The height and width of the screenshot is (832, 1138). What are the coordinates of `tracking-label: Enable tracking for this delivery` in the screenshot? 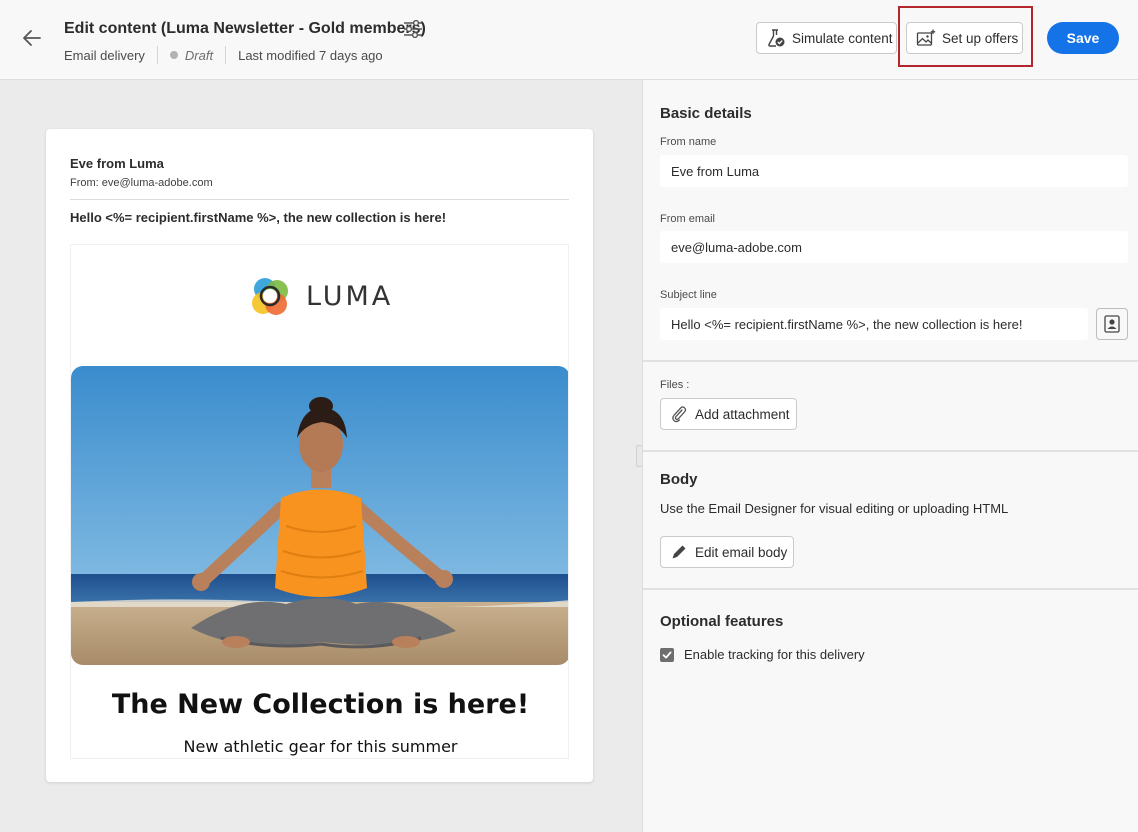 It's located at (774, 654).